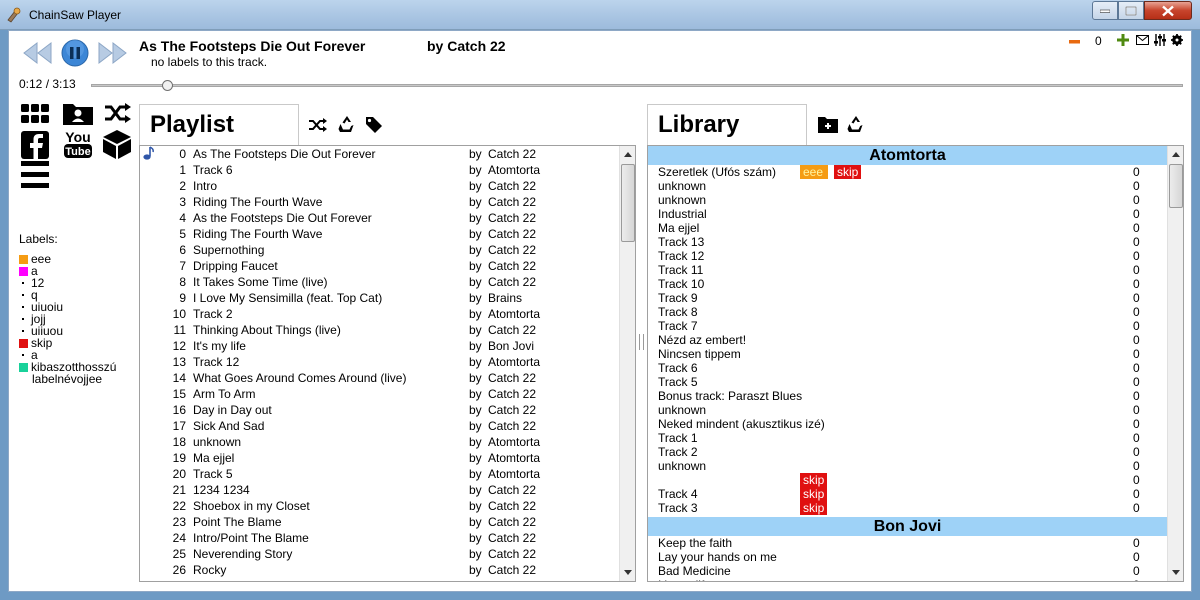  I want to click on library-row: Ma ejjel 0, so click(907, 228).